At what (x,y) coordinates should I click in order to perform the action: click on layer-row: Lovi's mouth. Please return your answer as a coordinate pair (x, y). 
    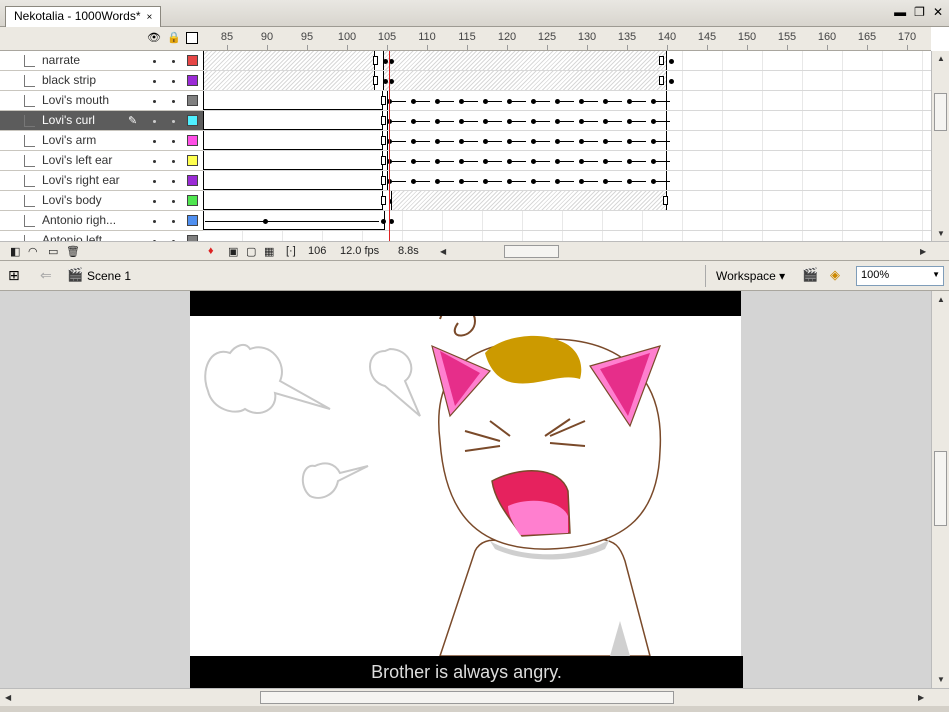
    Looking at the image, I should click on (101, 101).